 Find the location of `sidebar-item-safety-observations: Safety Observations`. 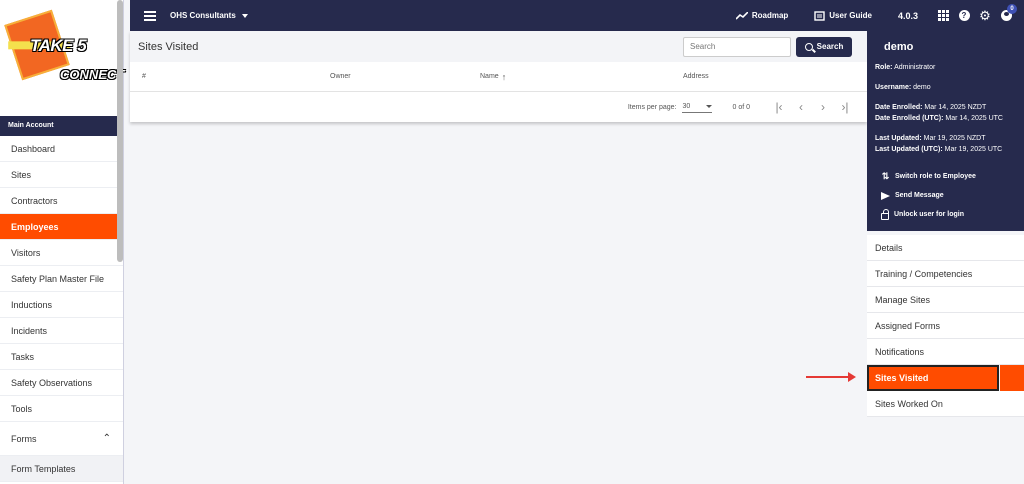

sidebar-item-safety-observations: Safety Observations is located at coordinates (61, 383).